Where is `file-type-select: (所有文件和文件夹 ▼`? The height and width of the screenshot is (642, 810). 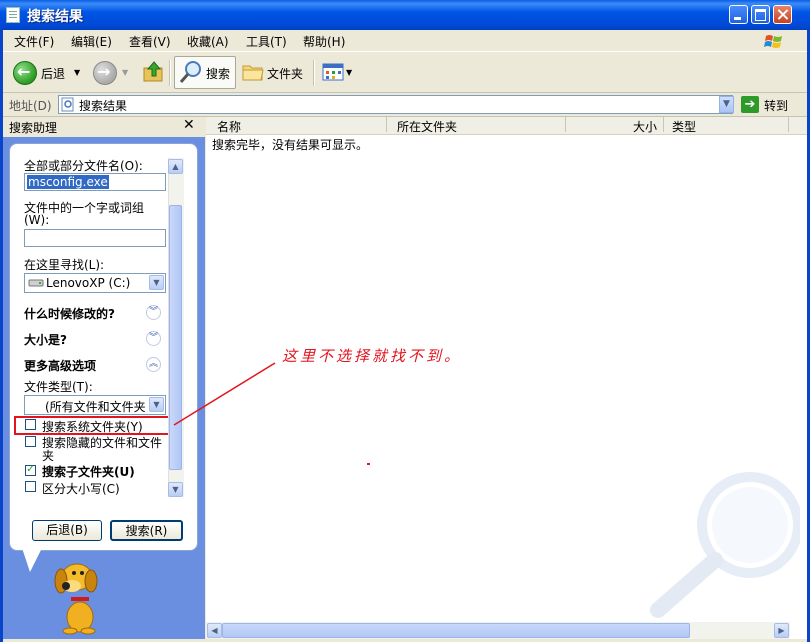 file-type-select: (所有文件和文件夹 ▼ is located at coordinates (95, 405).